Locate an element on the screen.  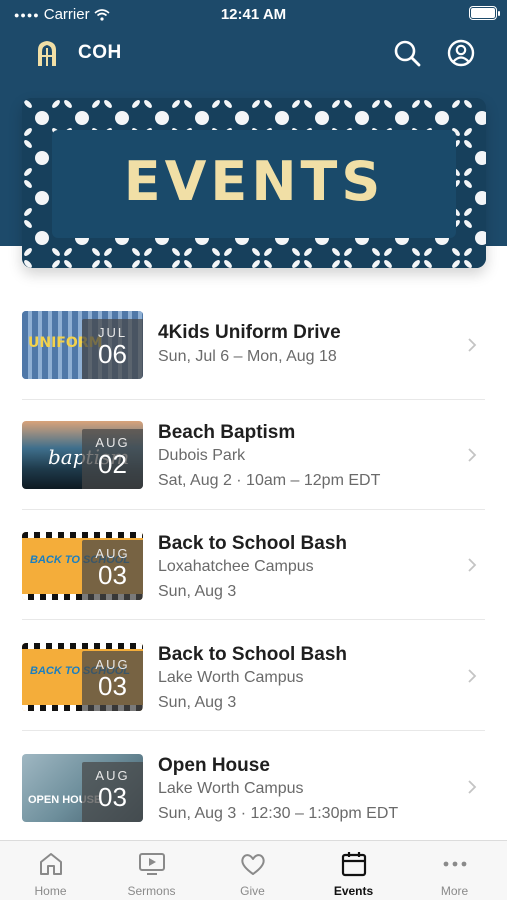
tab-label: Give is located at coordinates (252, 891).